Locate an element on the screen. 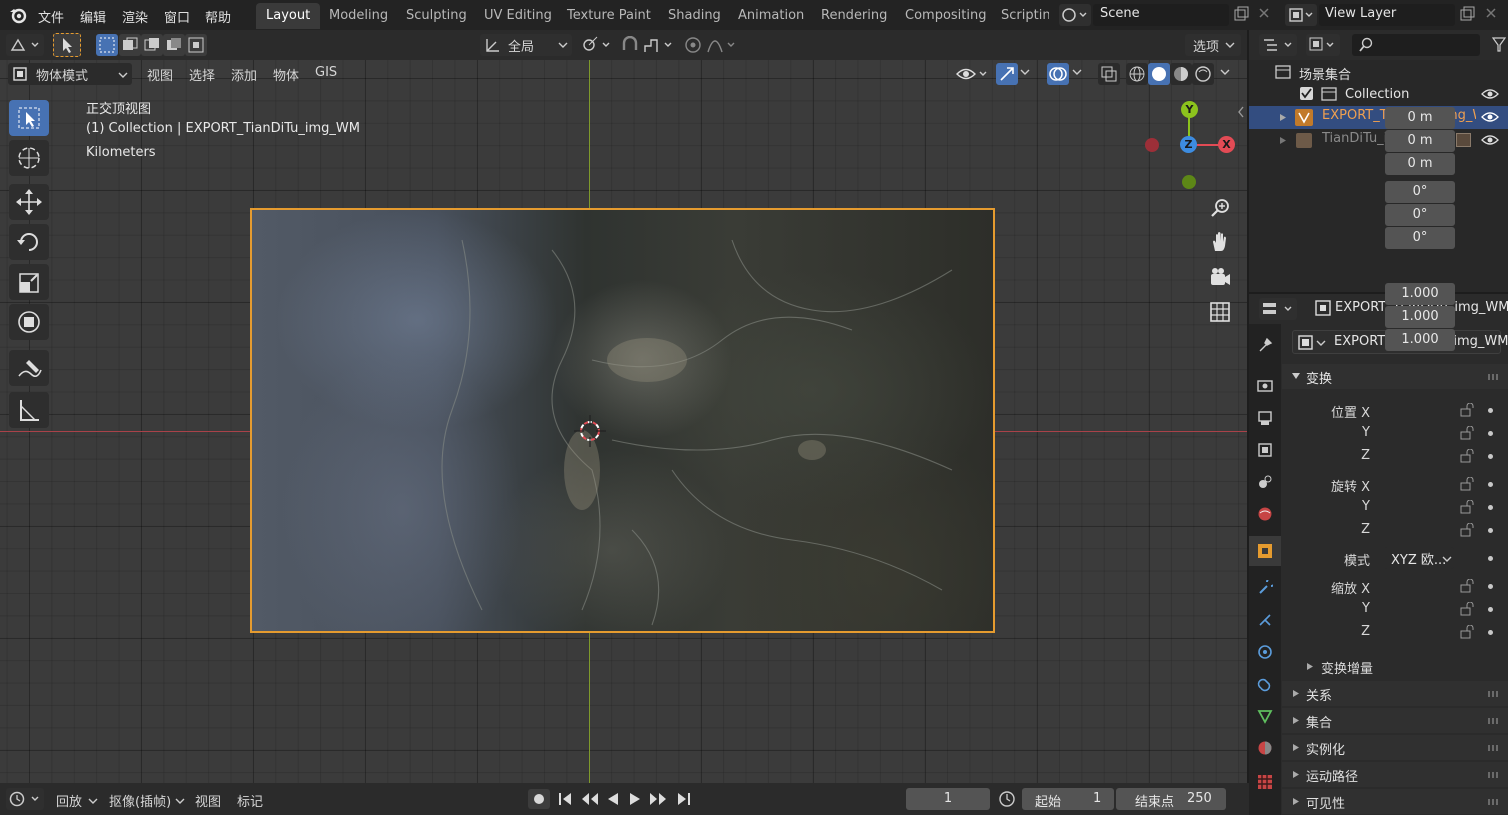 The image size is (1508, 815). snap-icon is located at coordinates (630, 45).